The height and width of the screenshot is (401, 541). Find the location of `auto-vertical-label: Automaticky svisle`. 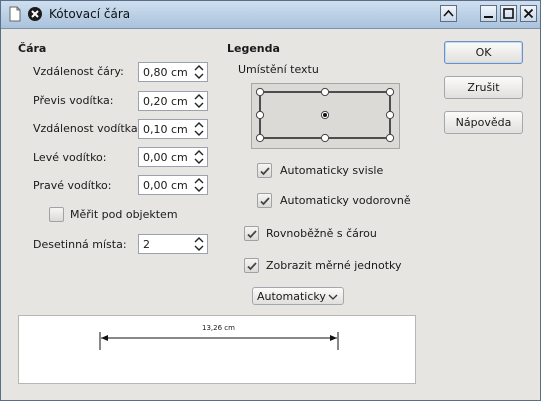

auto-vertical-label: Automaticky svisle is located at coordinates (331, 170).